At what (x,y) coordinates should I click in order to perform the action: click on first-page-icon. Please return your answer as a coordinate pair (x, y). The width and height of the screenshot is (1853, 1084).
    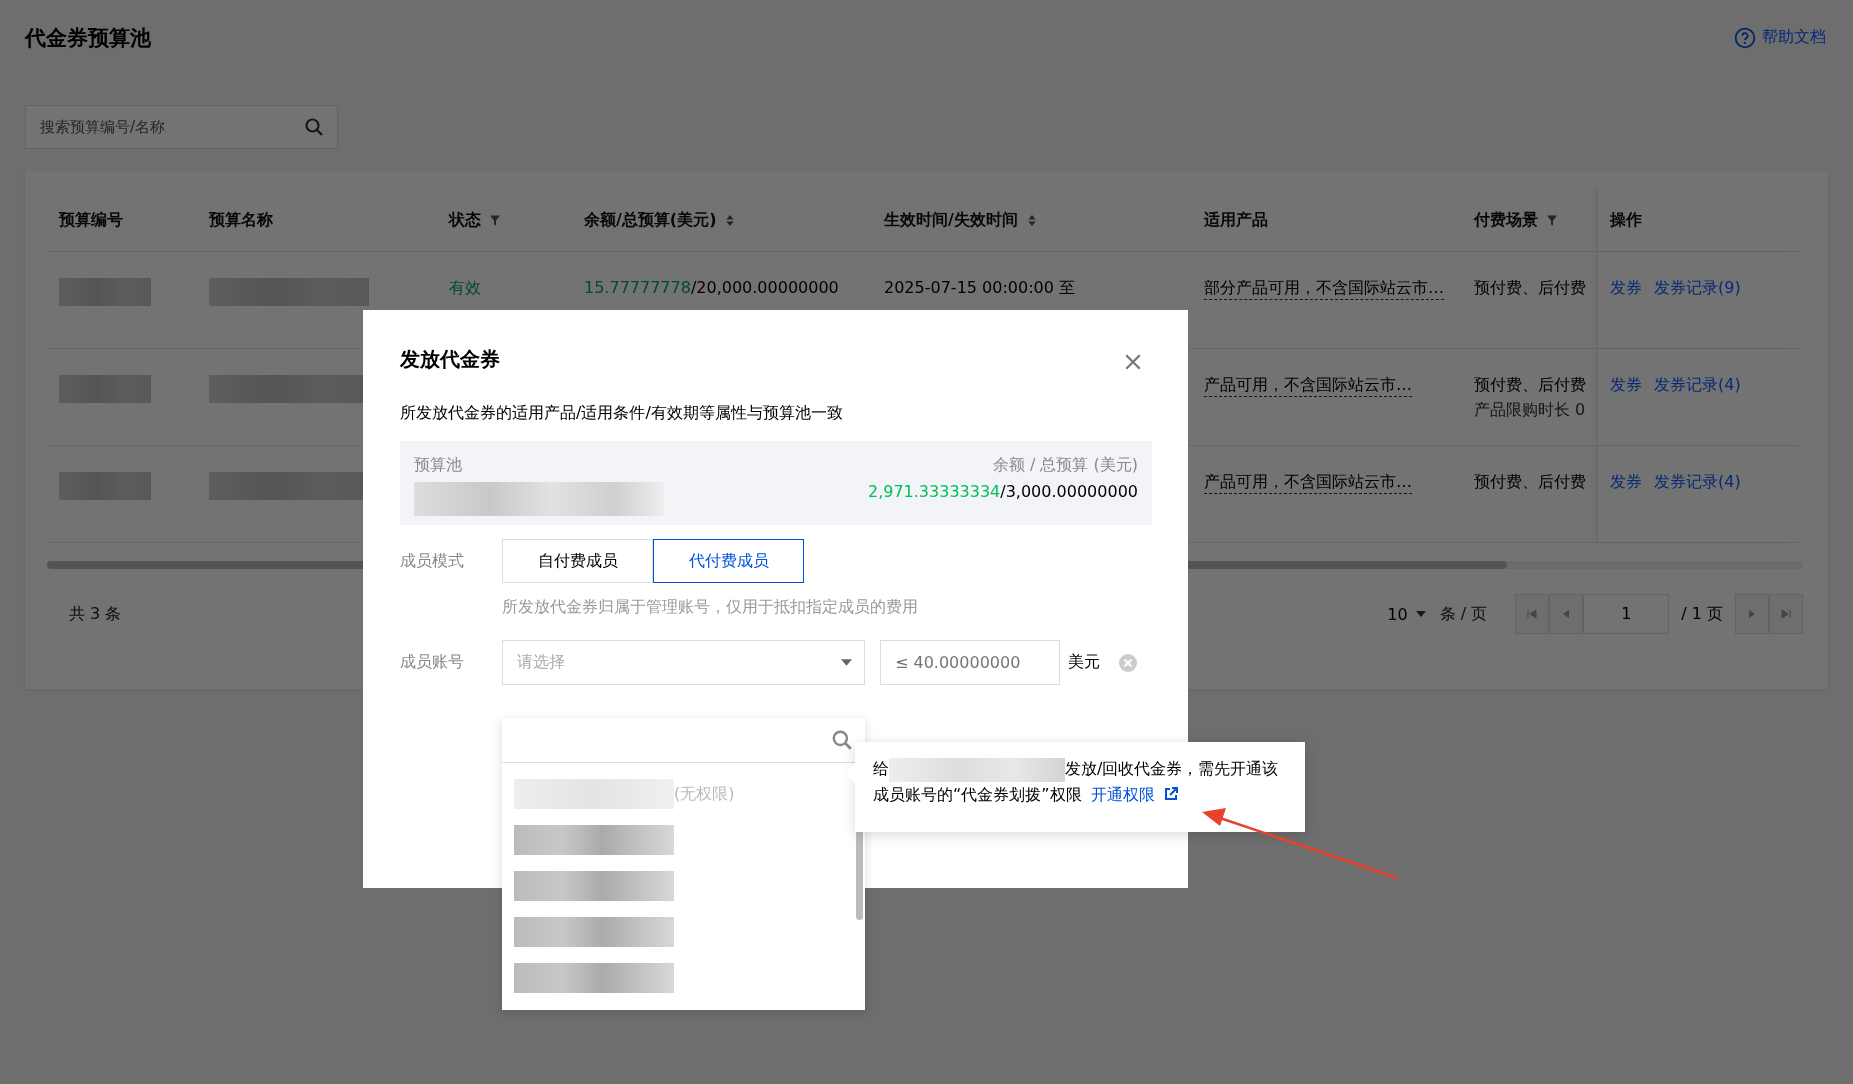
    Looking at the image, I should click on (1532, 614).